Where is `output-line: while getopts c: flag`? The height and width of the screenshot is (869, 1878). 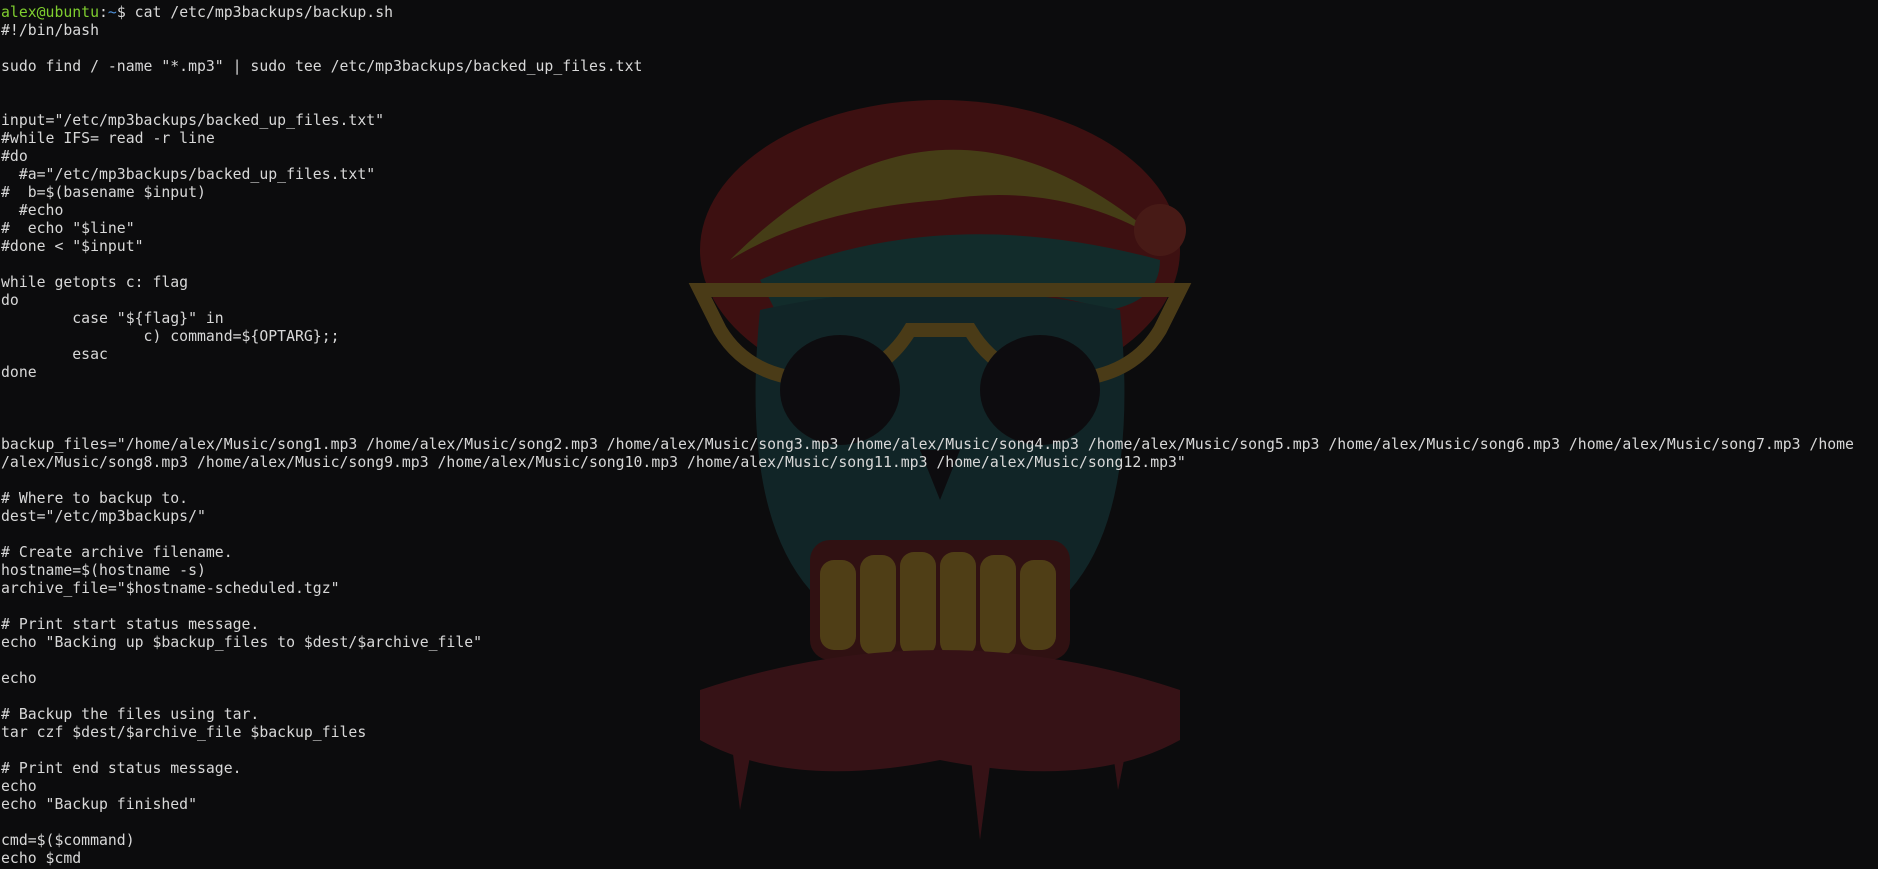
output-line: while getopts c: flag is located at coordinates (95, 282).